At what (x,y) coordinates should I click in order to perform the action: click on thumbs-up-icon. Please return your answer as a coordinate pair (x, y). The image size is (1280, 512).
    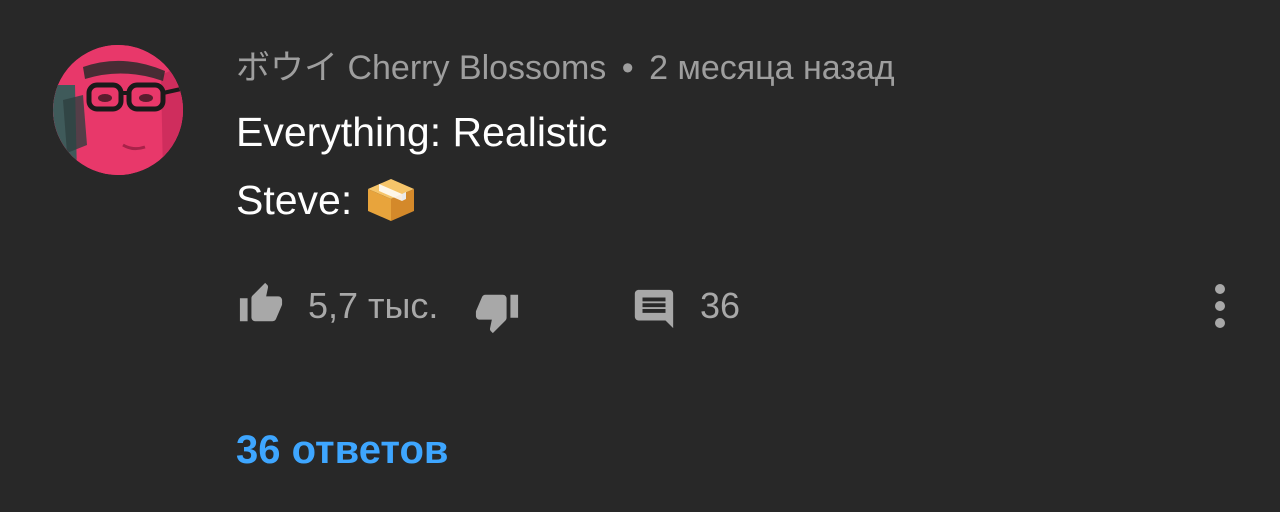
    Looking at the image, I should click on (261, 302).